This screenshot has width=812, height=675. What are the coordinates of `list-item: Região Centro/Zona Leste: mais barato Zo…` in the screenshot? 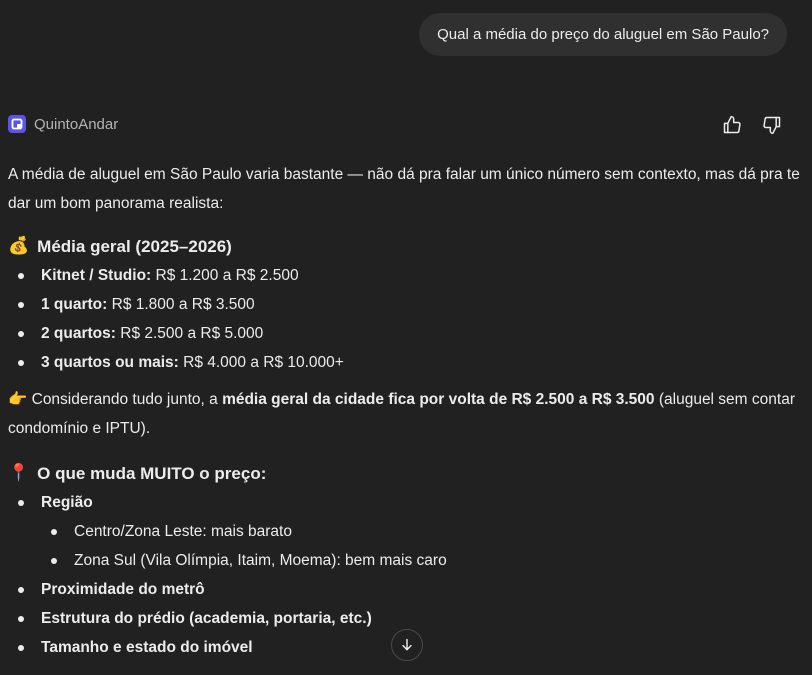 It's located at (408, 531).